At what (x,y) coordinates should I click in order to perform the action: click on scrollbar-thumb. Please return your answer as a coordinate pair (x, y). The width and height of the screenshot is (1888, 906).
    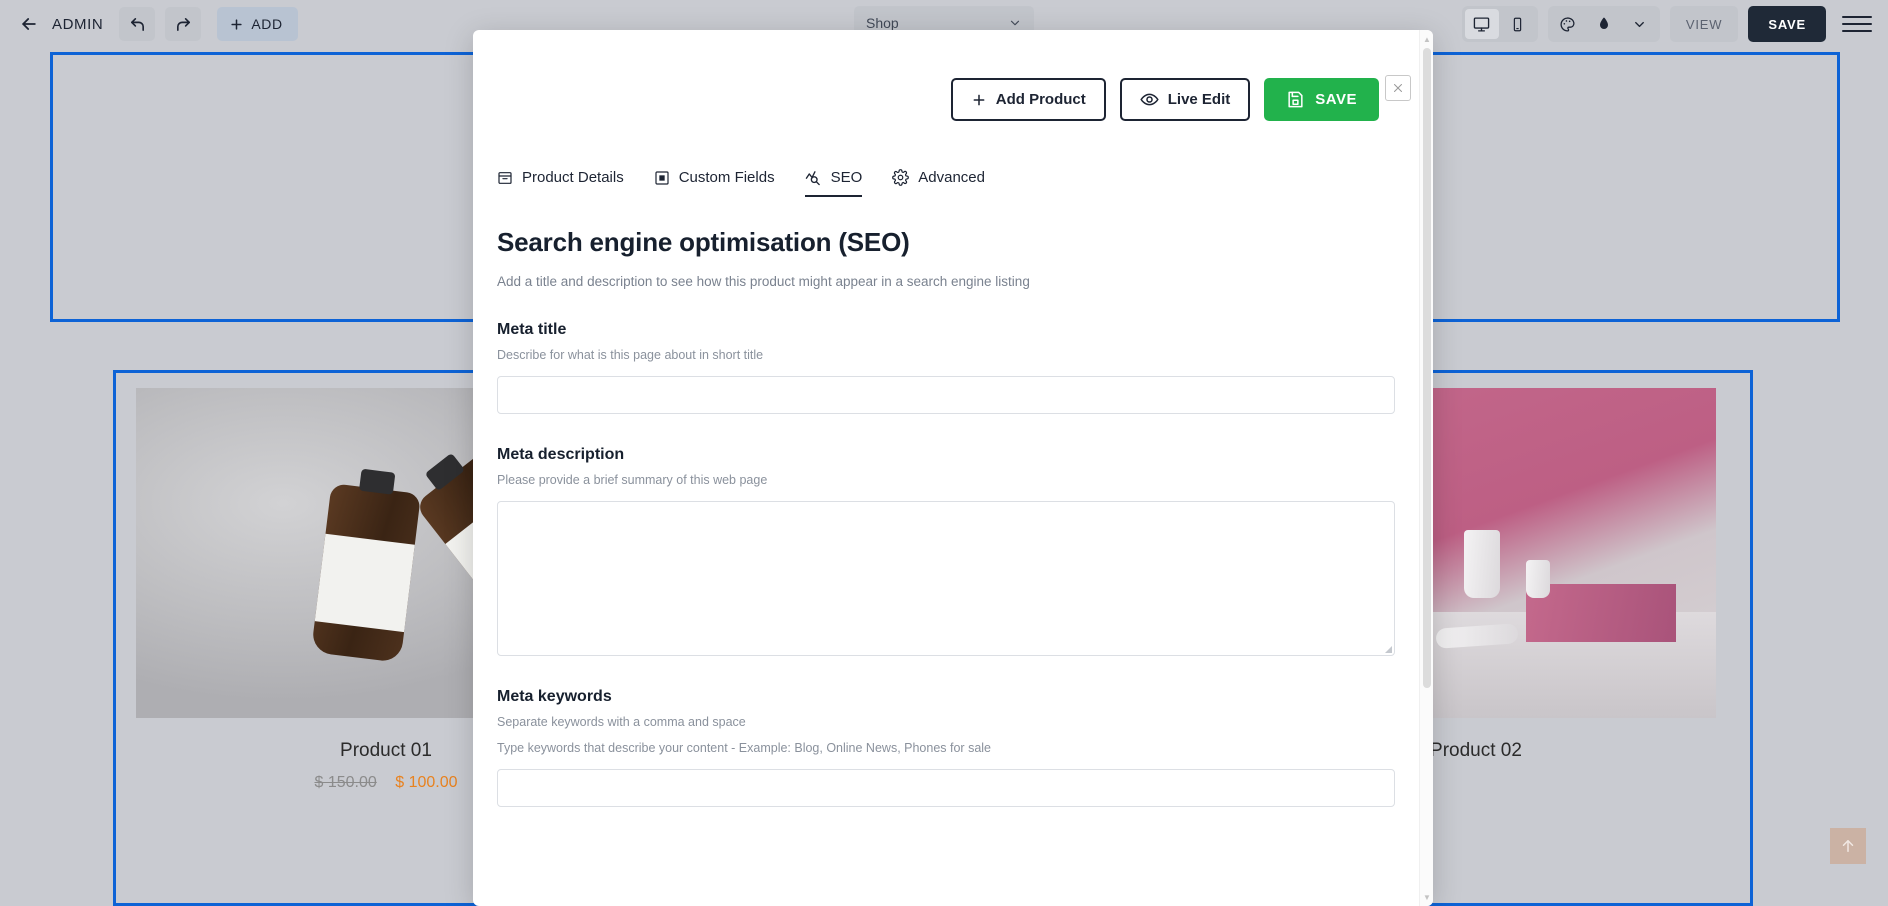
    Looking at the image, I should click on (1427, 368).